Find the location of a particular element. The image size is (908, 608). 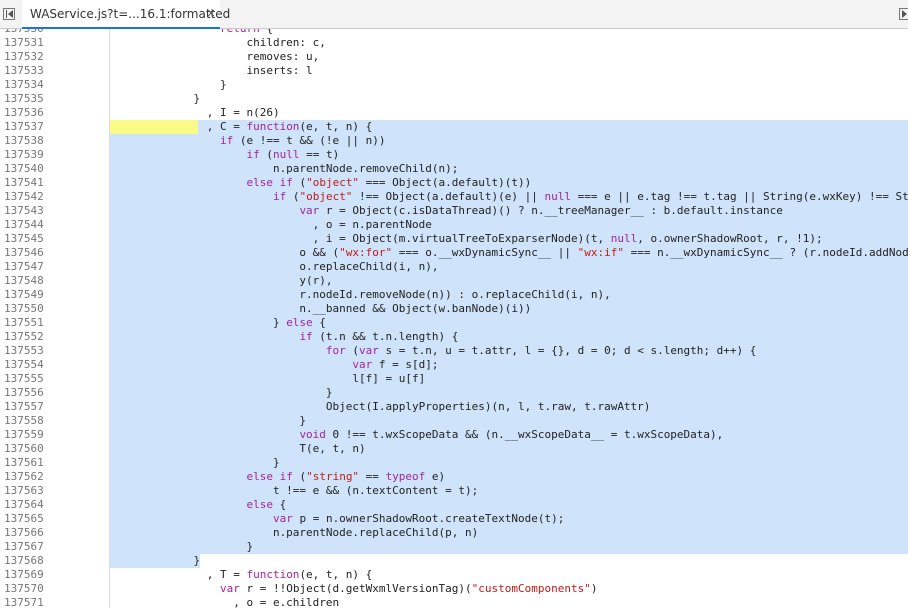

line-number: 137551 is located at coordinates (34, 323).